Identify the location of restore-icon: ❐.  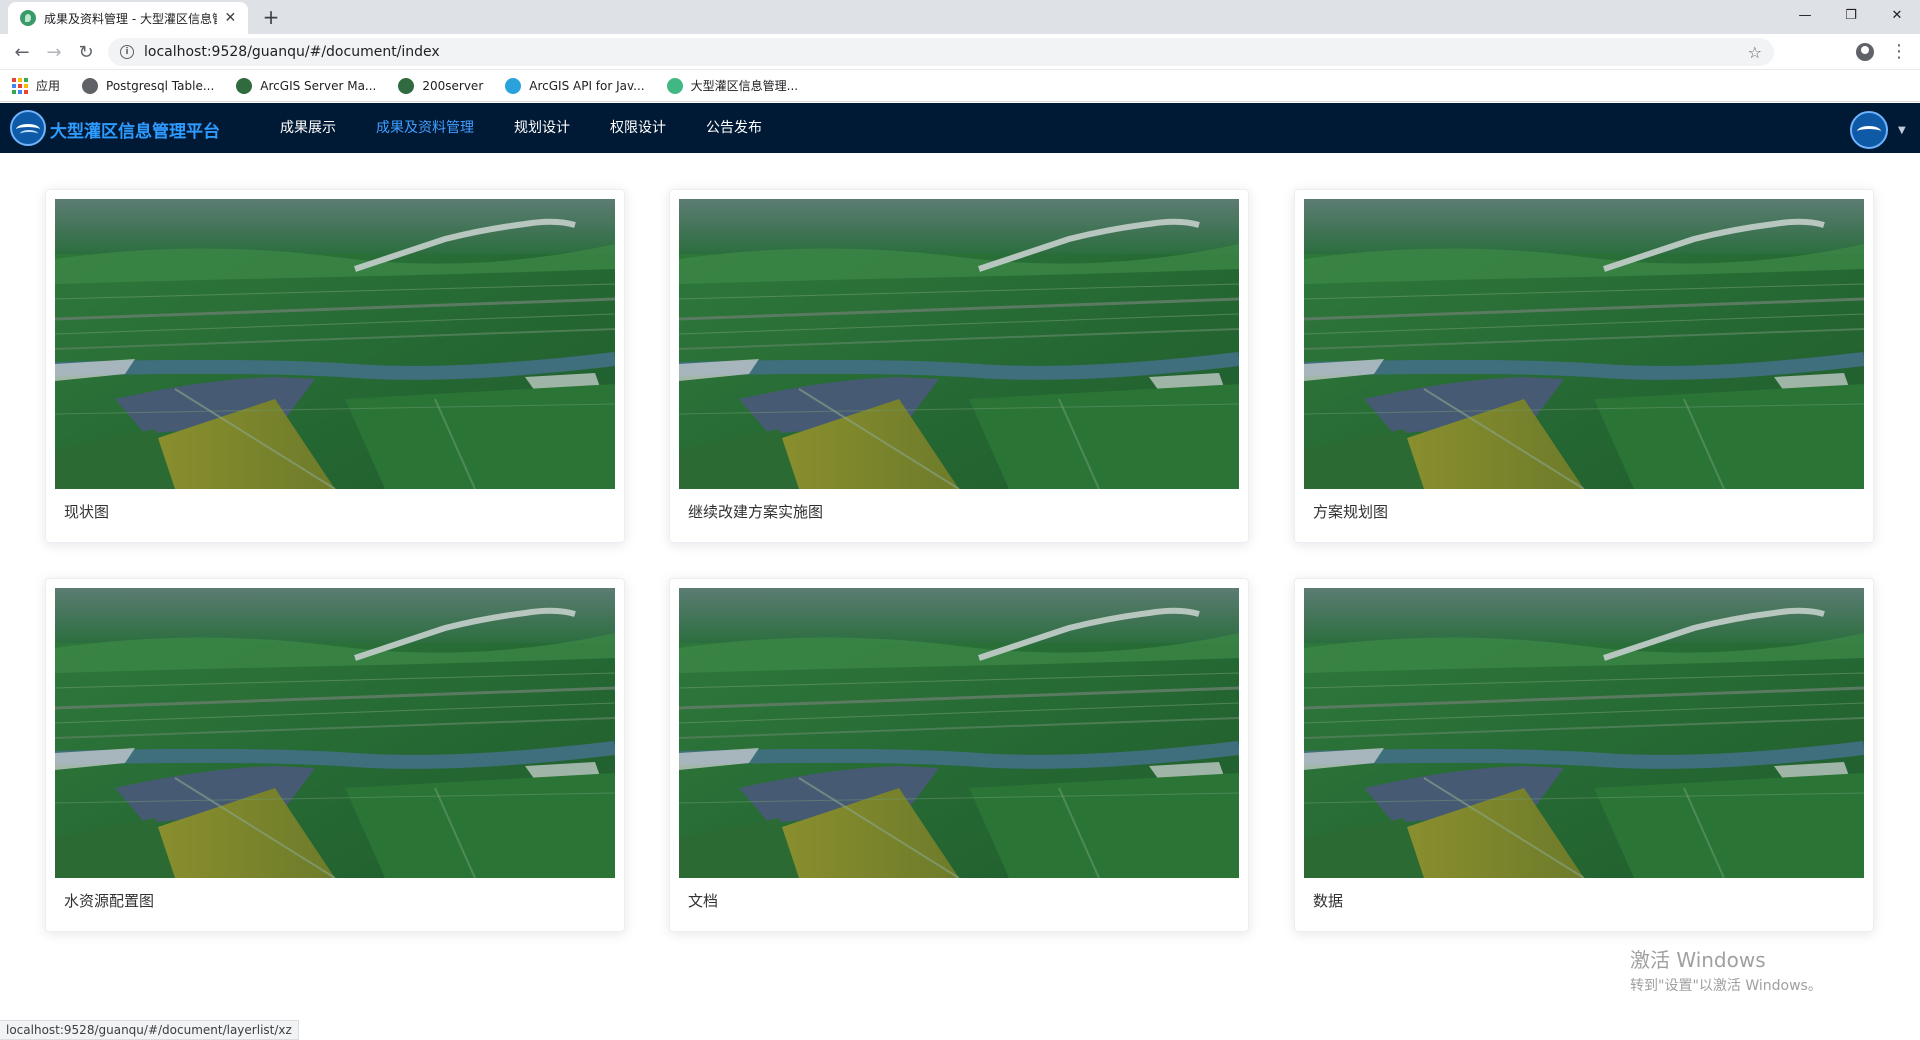
(1851, 15).